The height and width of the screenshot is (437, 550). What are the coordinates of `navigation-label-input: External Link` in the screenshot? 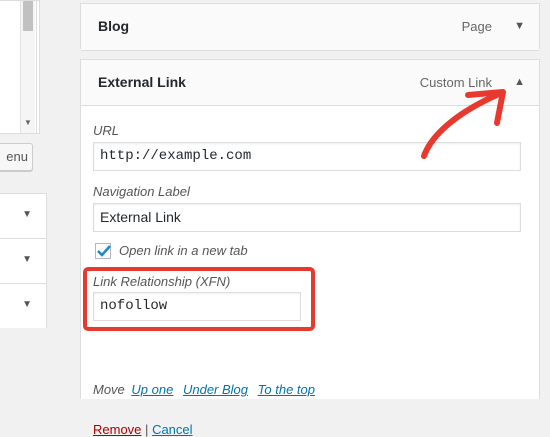 It's located at (307, 217).